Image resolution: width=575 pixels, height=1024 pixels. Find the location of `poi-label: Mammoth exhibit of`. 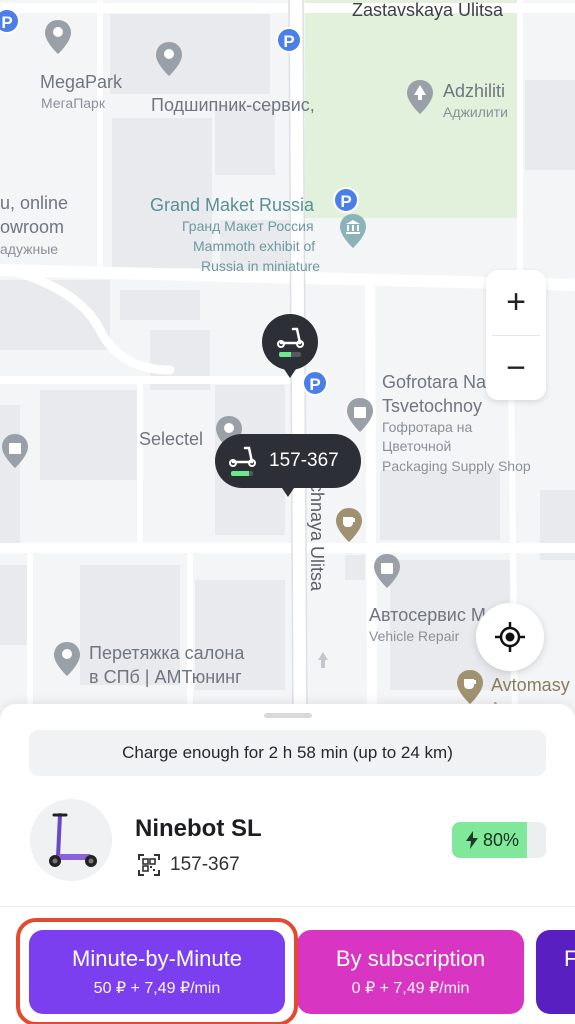

poi-label: Mammoth exhibit of is located at coordinates (254, 246).